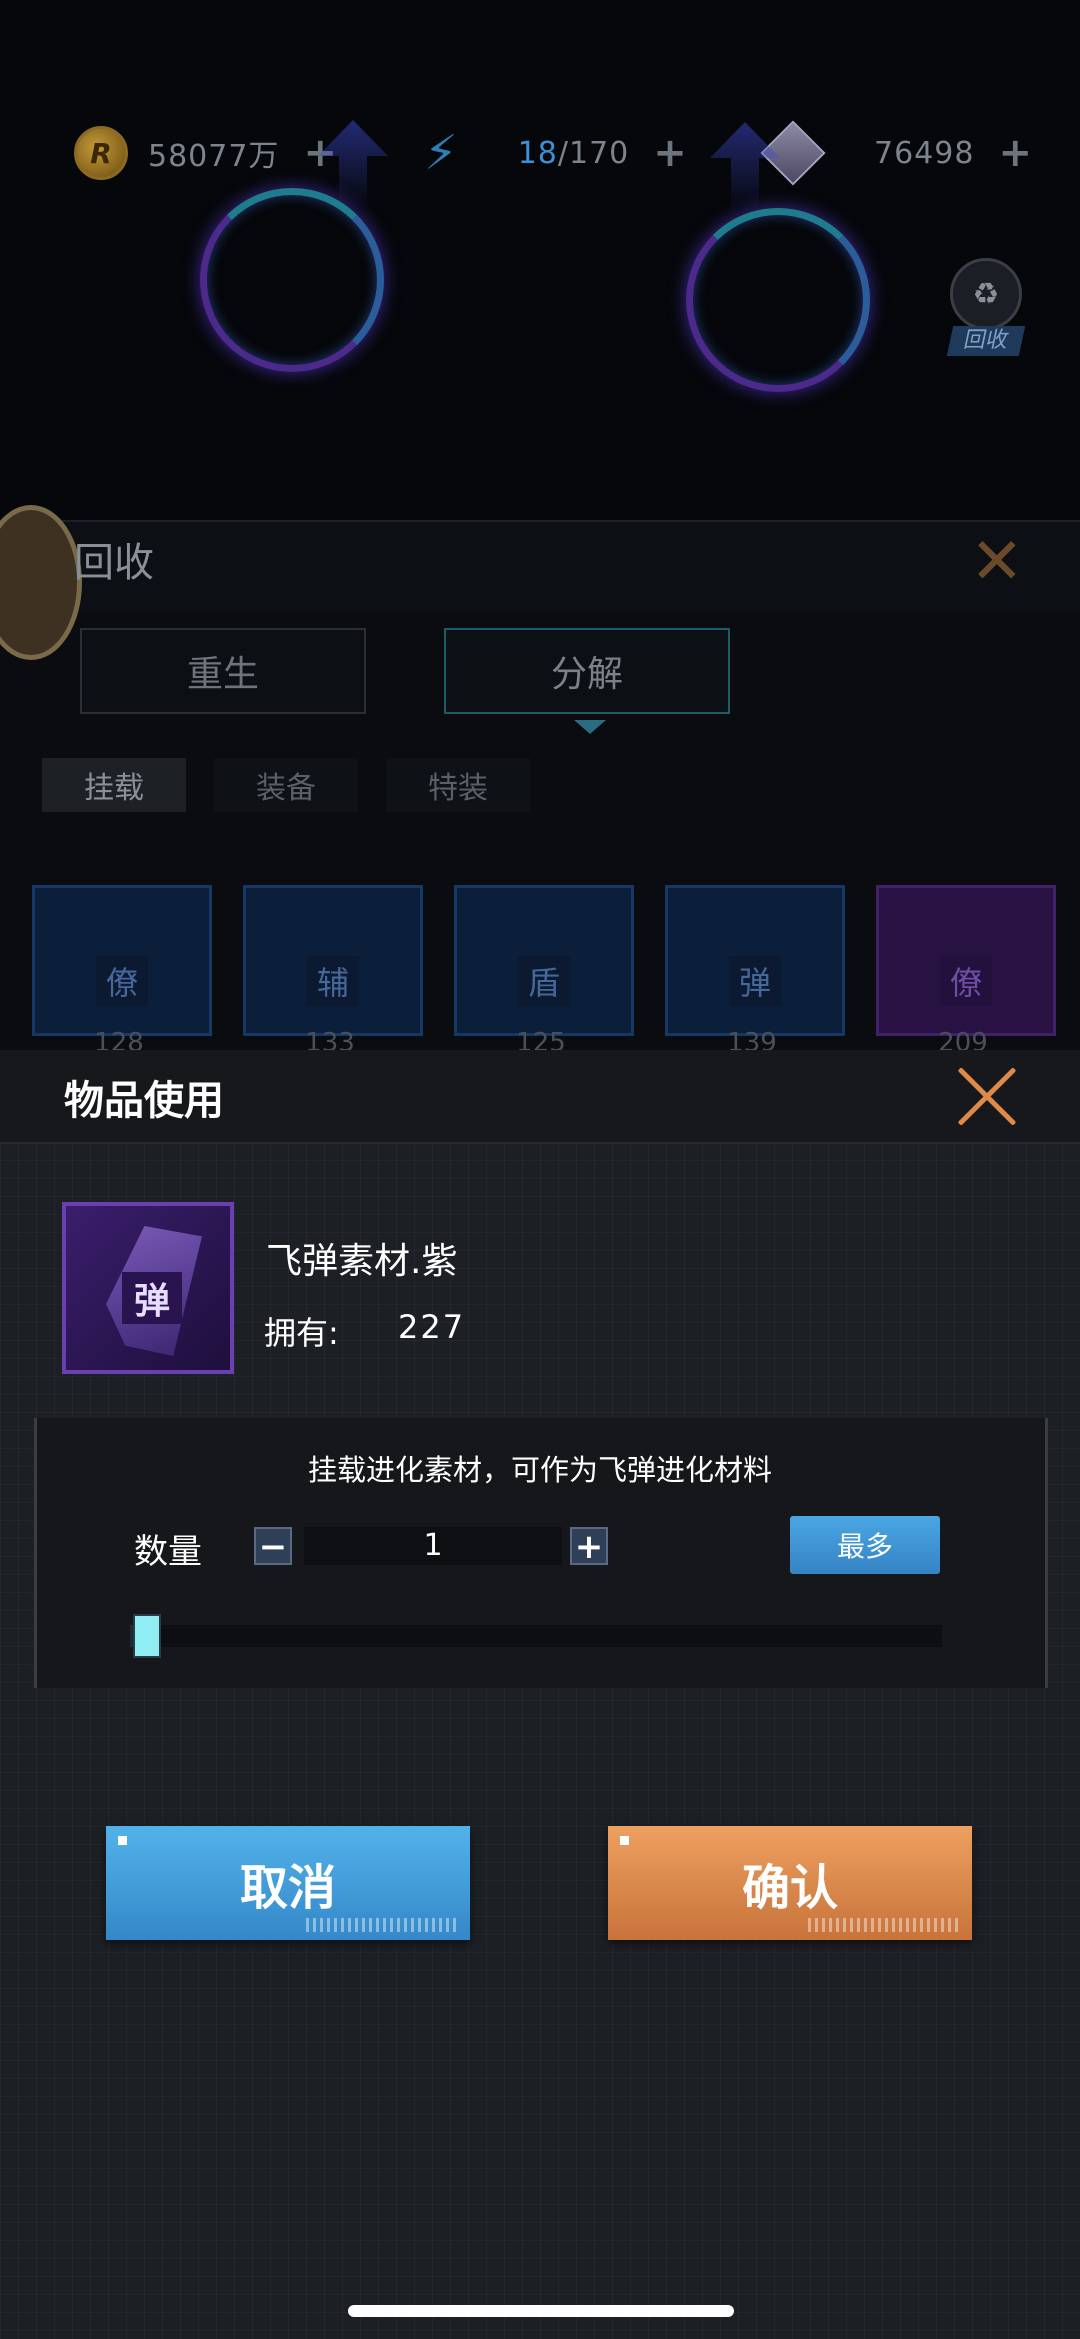  Describe the element at coordinates (540, 566) in the screenshot. I see `recycle-panel-header` at that location.